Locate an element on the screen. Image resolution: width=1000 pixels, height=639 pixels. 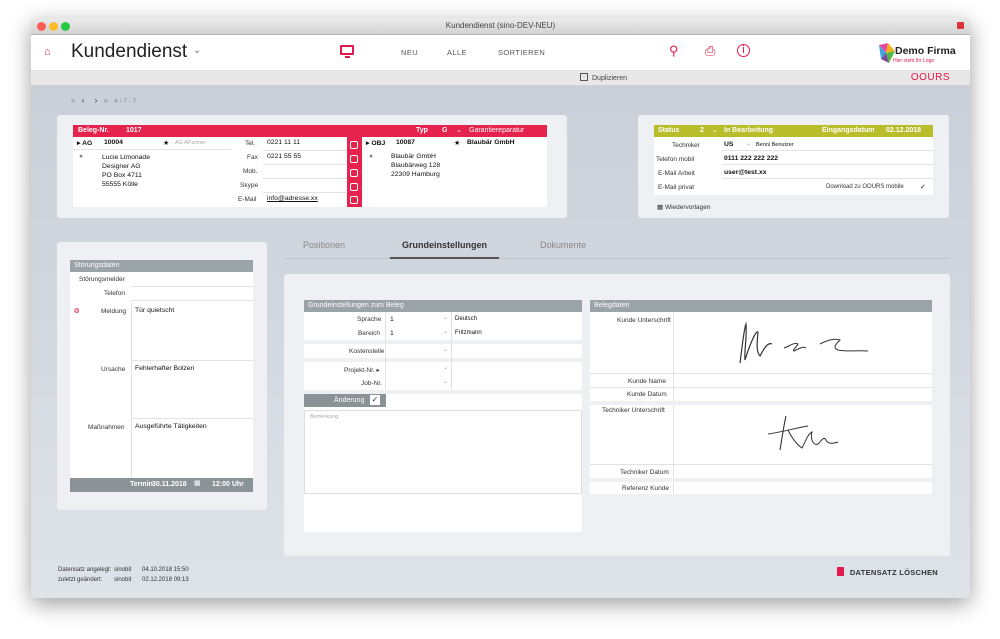
app-title: Kundendienst is located at coordinates (129, 51).